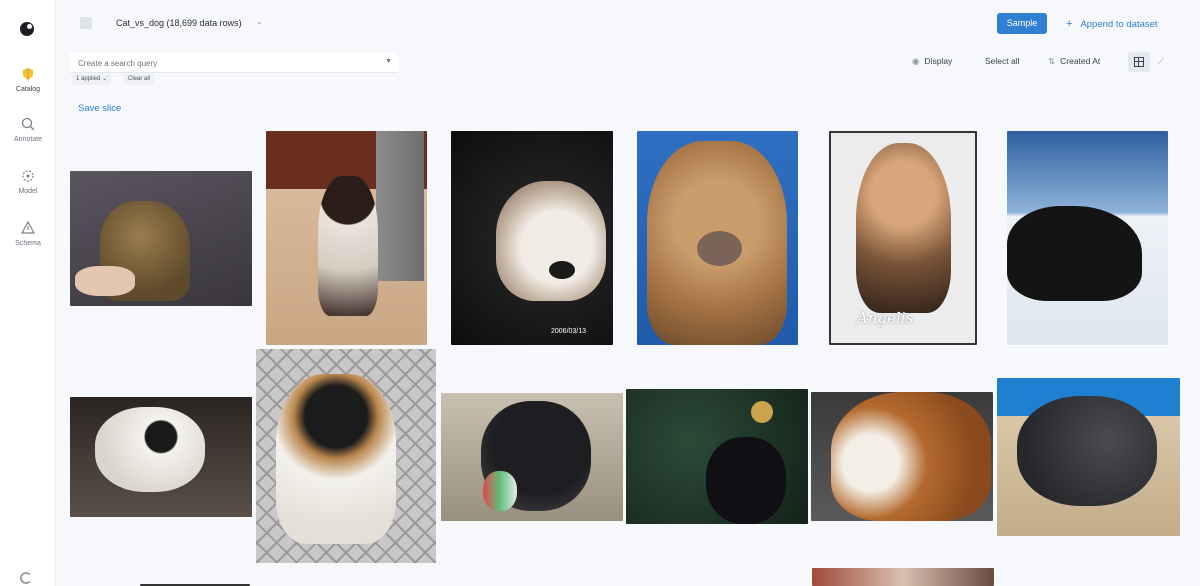 The width and height of the screenshot is (1200, 586). I want to click on app-logo, so click(27, 29).